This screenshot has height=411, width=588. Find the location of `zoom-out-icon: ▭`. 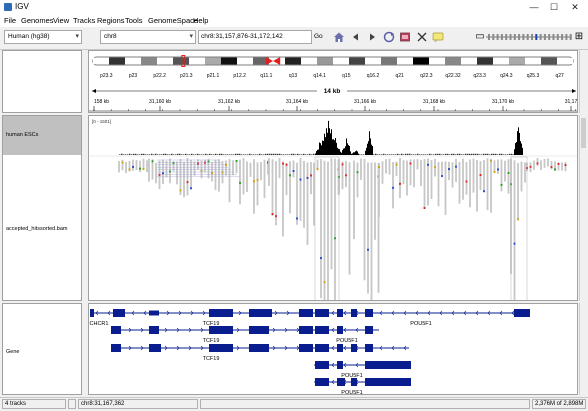

zoom-out-icon: ▭ is located at coordinates (480, 37).